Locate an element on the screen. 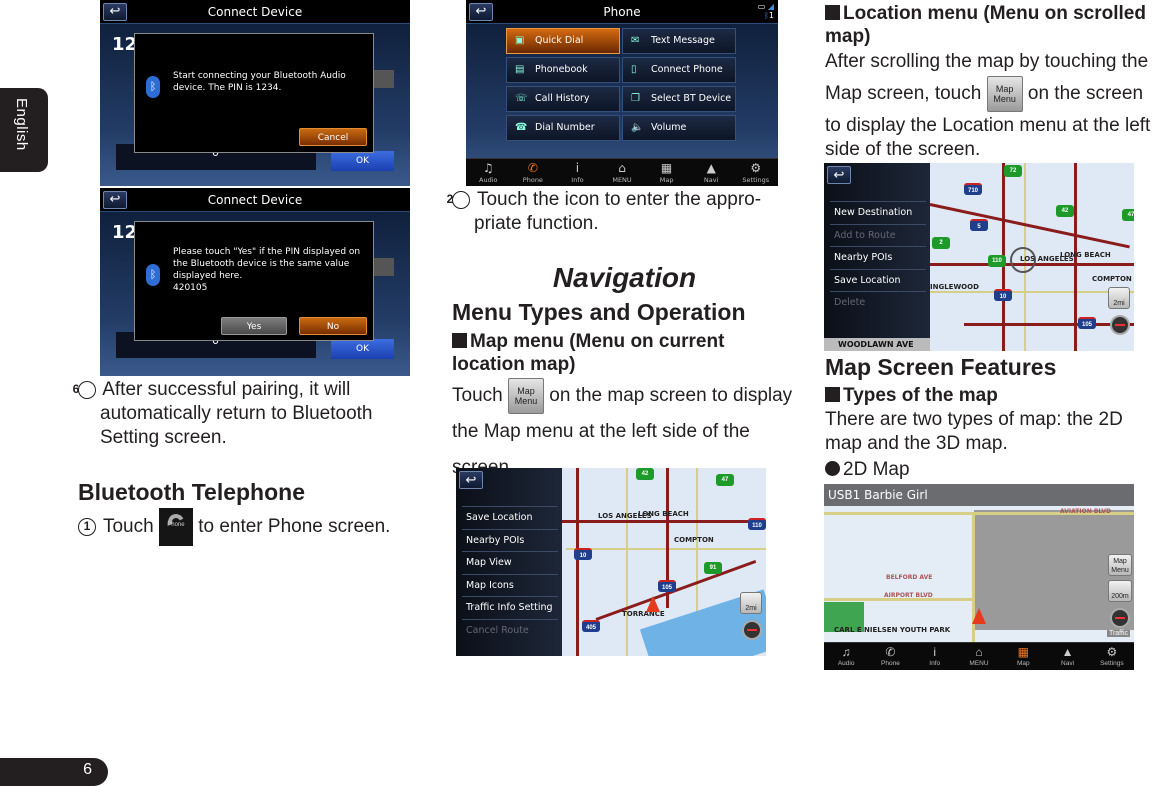 This screenshot has width=1157, height=786. cancel-button: Cancel is located at coordinates (333, 137).